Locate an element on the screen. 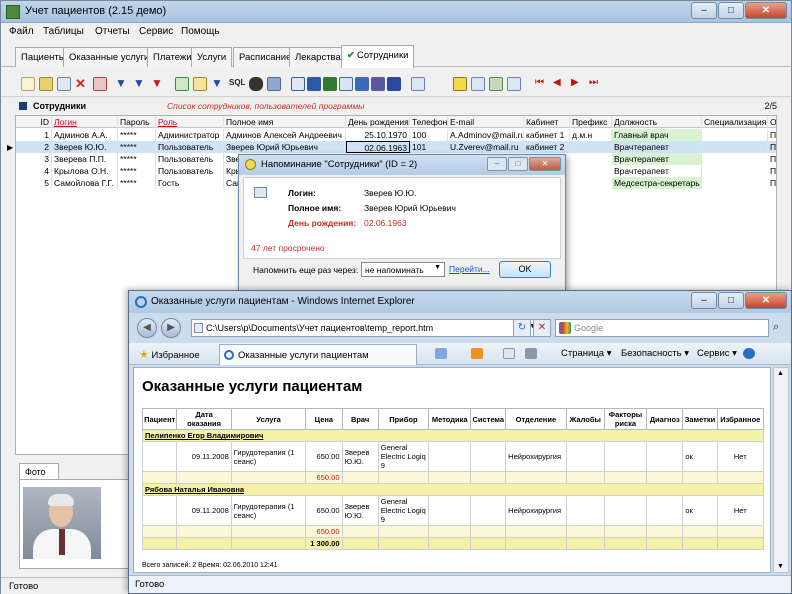  menu-file: Файл is located at coordinates (21, 31).